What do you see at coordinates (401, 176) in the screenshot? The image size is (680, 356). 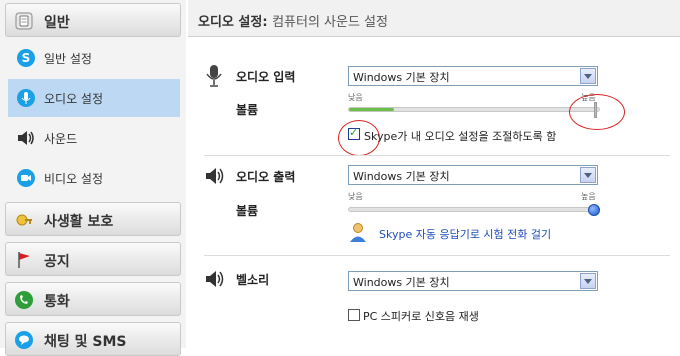 I see `audio-output-value: Windows 기본 장치` at bounding box center [401, 176].